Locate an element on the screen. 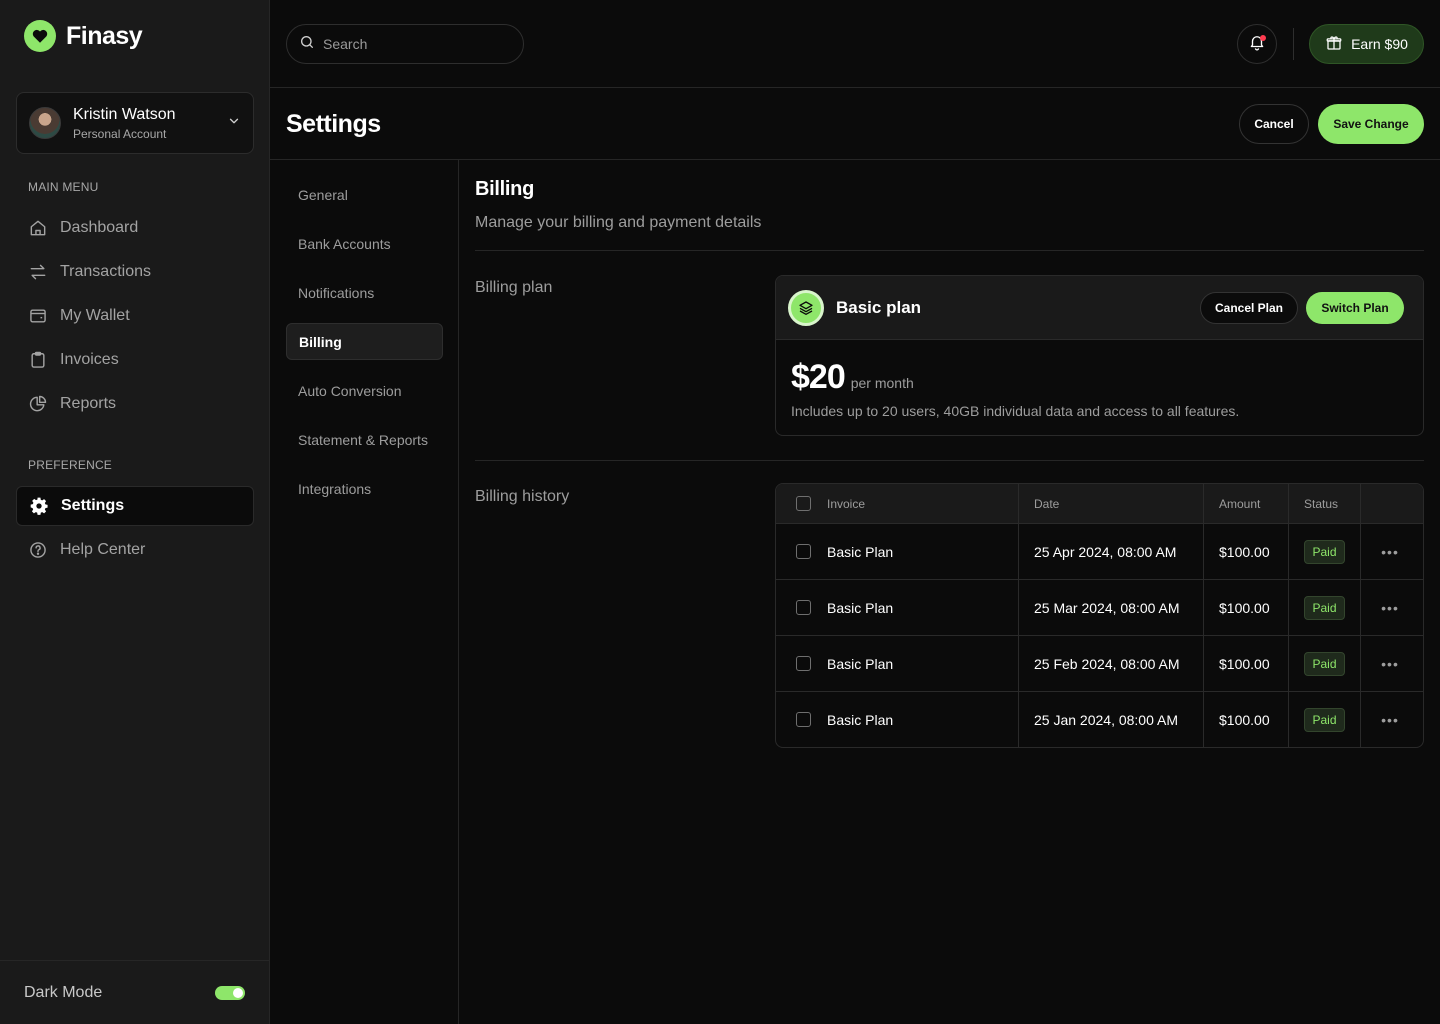 The height and width of the screenshot is (1024, 1440). date-cell: 25 Mar 2024, 08:00 AM is located at coordinates (1107, 608).